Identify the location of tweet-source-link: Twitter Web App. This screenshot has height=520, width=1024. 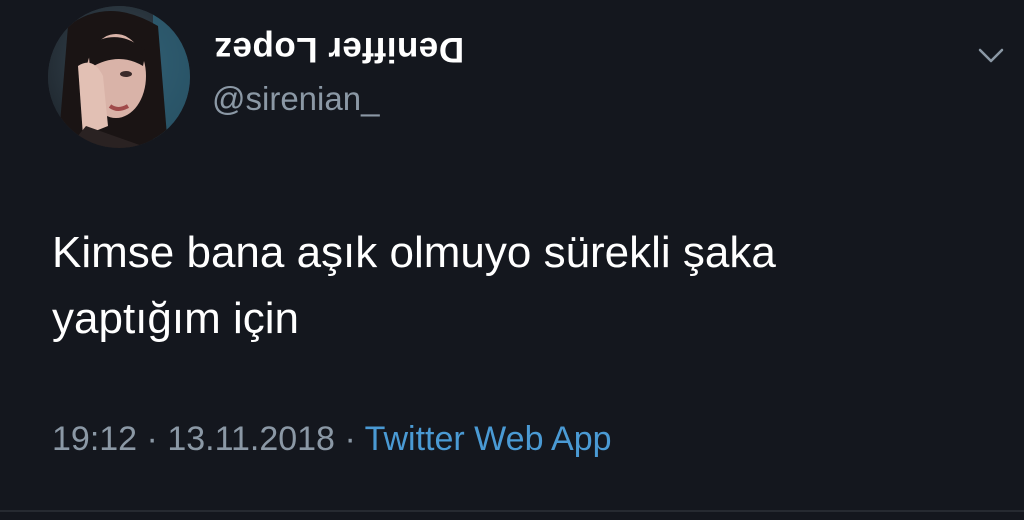
(488, 439).